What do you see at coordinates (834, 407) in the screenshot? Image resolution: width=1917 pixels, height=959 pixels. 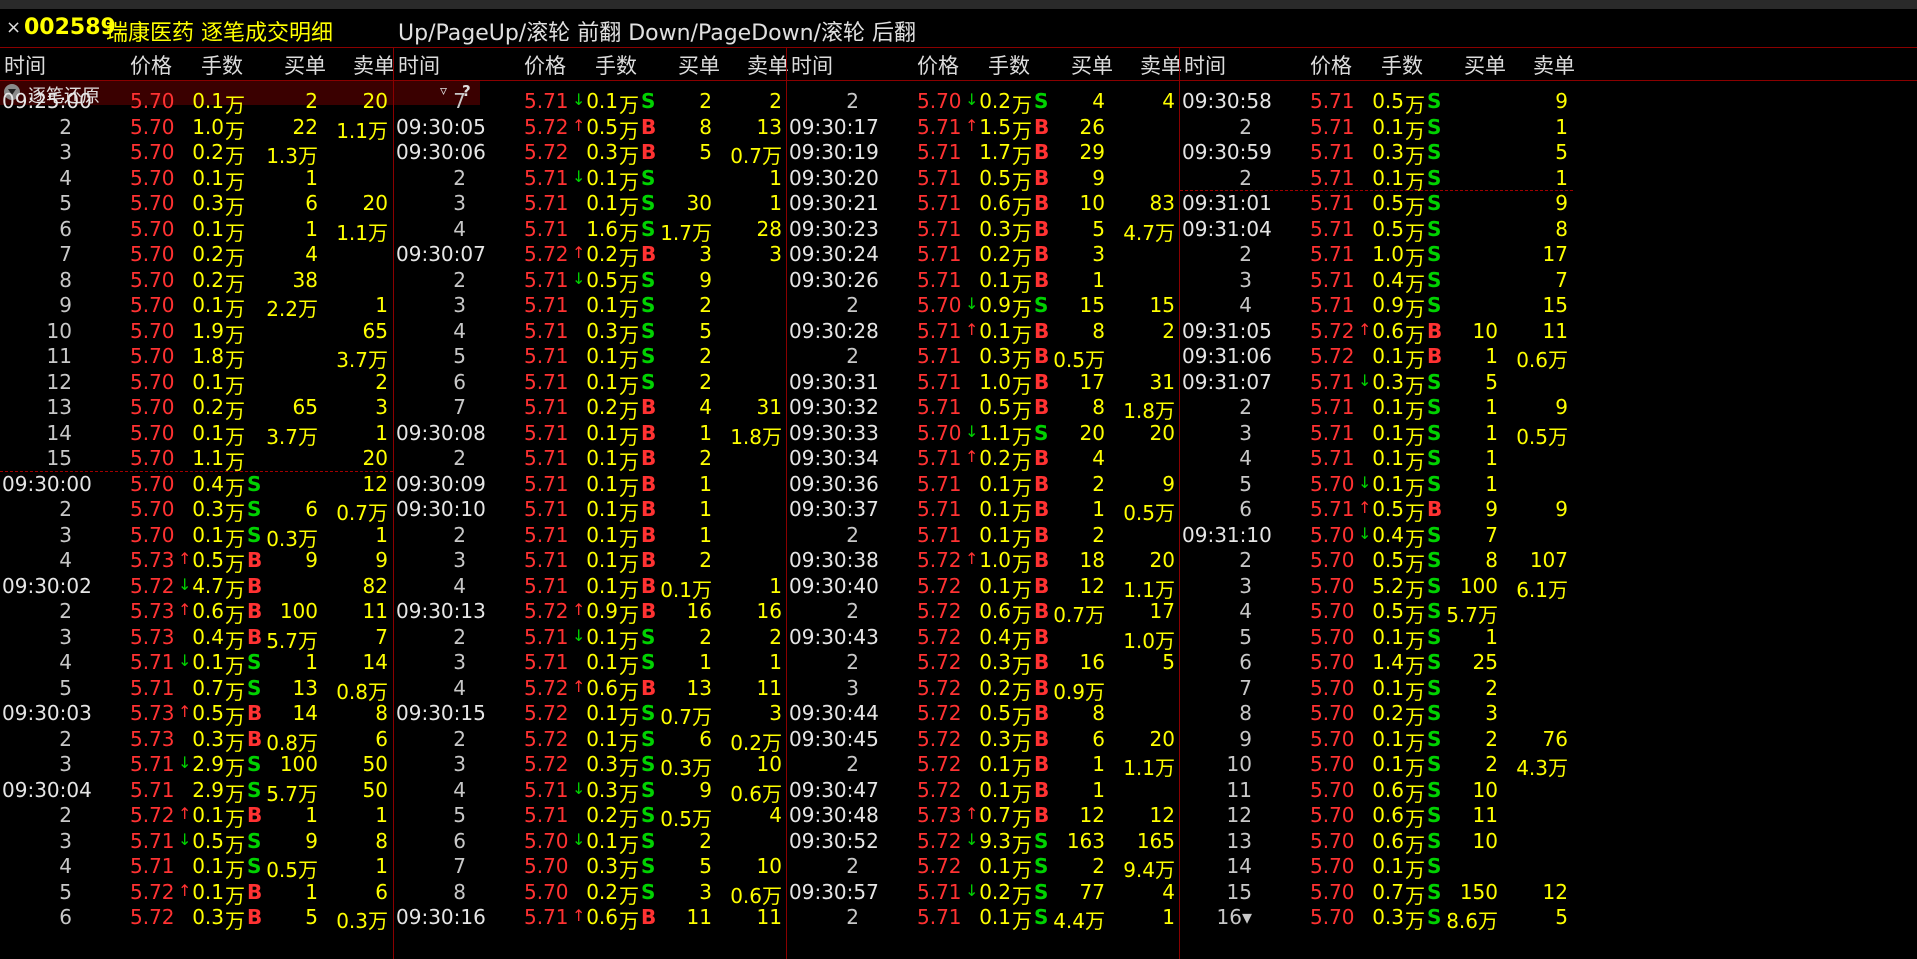 I see `trade-time: 09:30:32` at bounding box center [834, 407].